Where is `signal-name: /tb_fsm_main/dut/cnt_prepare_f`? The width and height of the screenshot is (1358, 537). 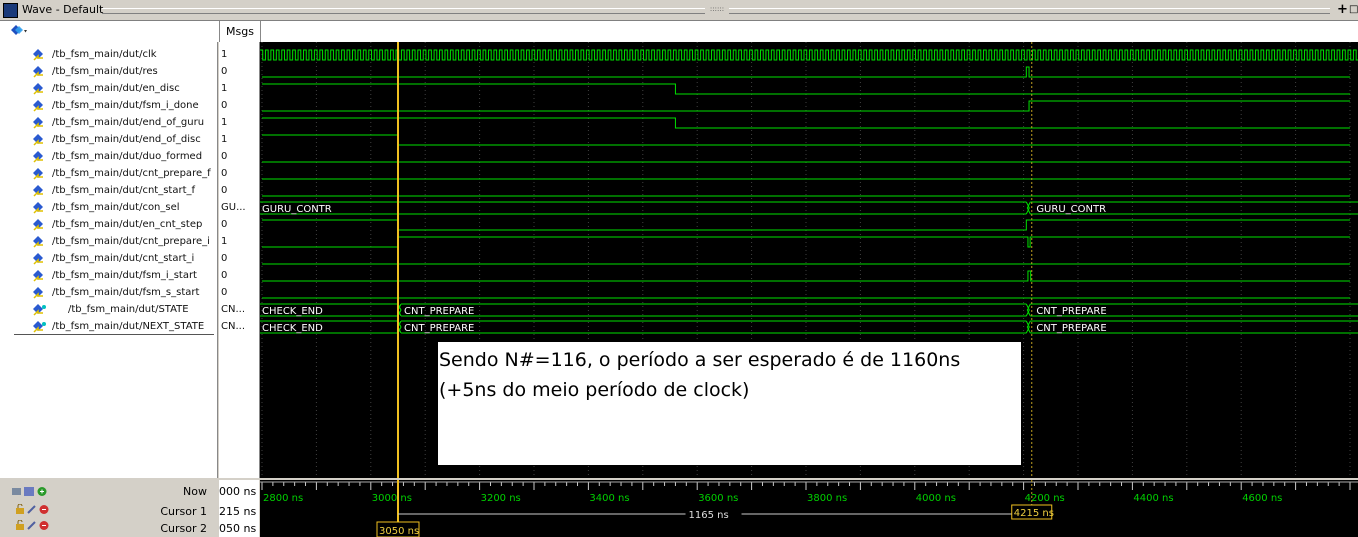 signal-name: /tb_fsm_main/dut/cnt_prepare_f is located at coordinates (131, 173).